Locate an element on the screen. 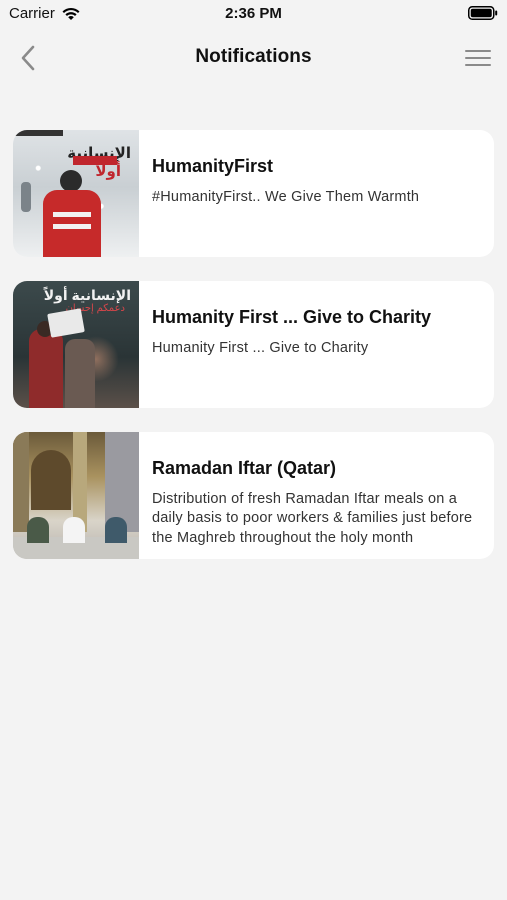  notification-text: Humanity First ... Give to Charity is located at coordinates (260, 347).